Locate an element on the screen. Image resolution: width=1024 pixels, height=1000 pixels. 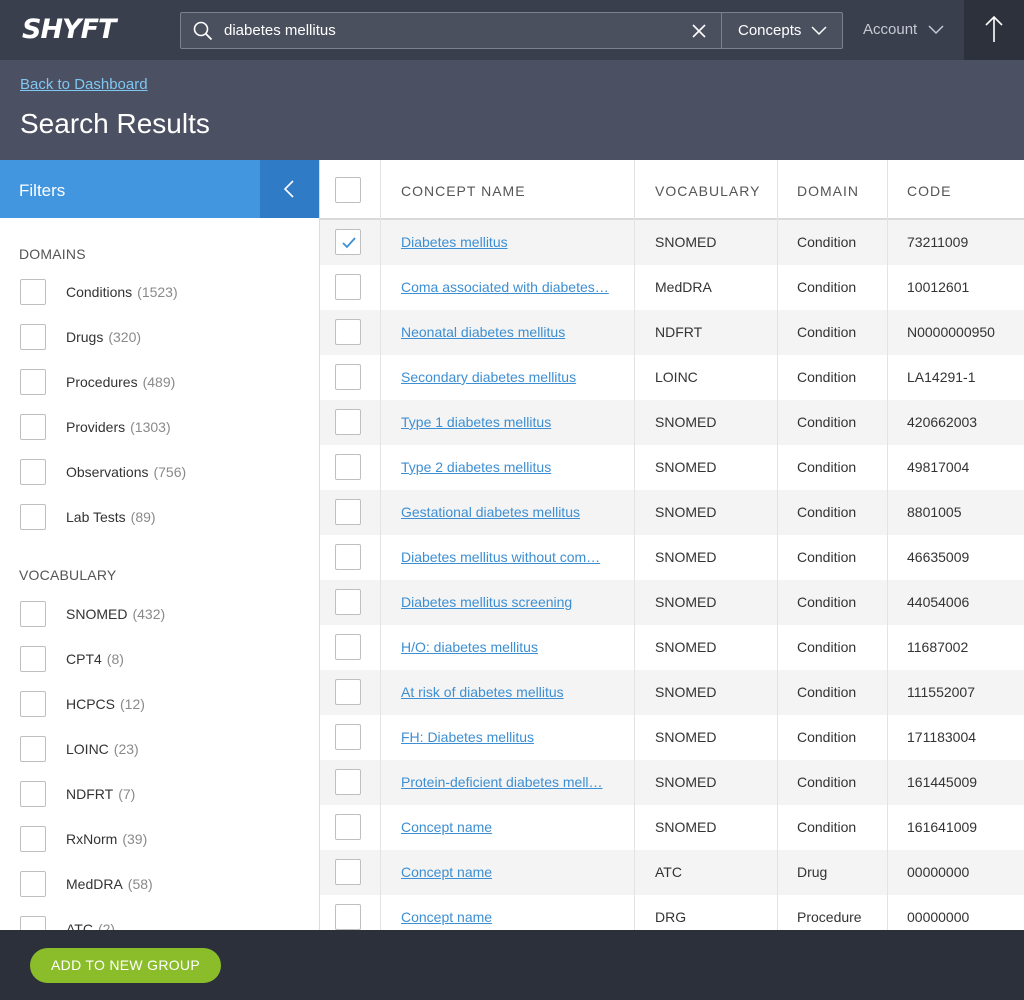
table-header: CONCEPT NAME VOCABULARY DOMAIN CODE is located at coordinates (672, 190).